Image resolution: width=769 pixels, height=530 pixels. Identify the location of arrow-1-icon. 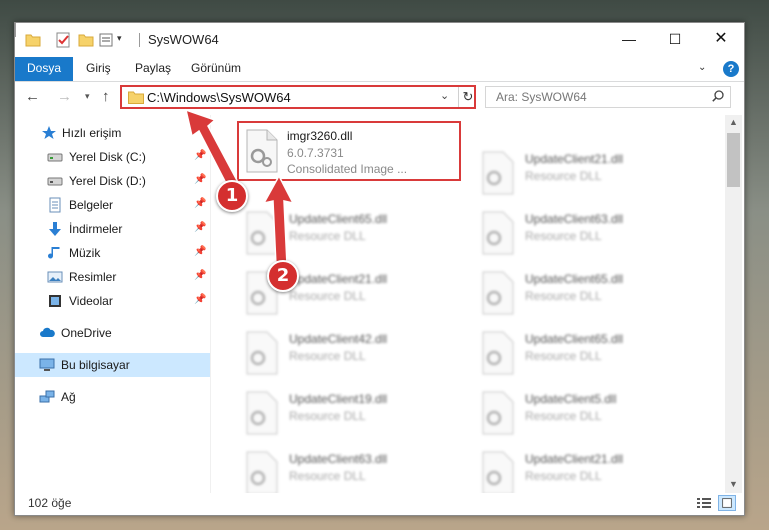
(213, 150).